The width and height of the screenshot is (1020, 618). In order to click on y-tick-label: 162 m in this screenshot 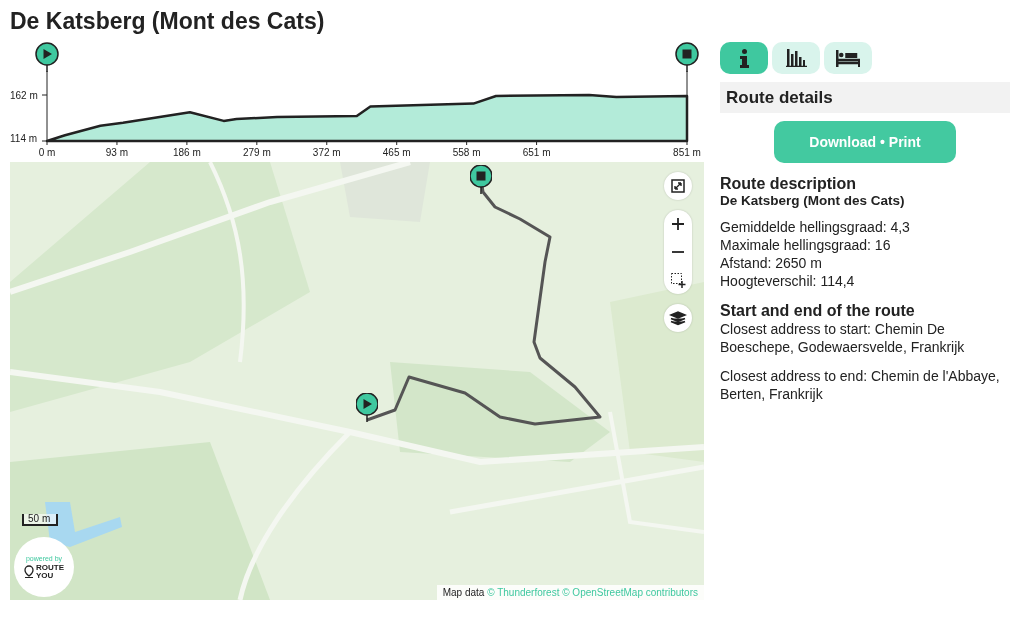, I will do `click(24, 95)`.